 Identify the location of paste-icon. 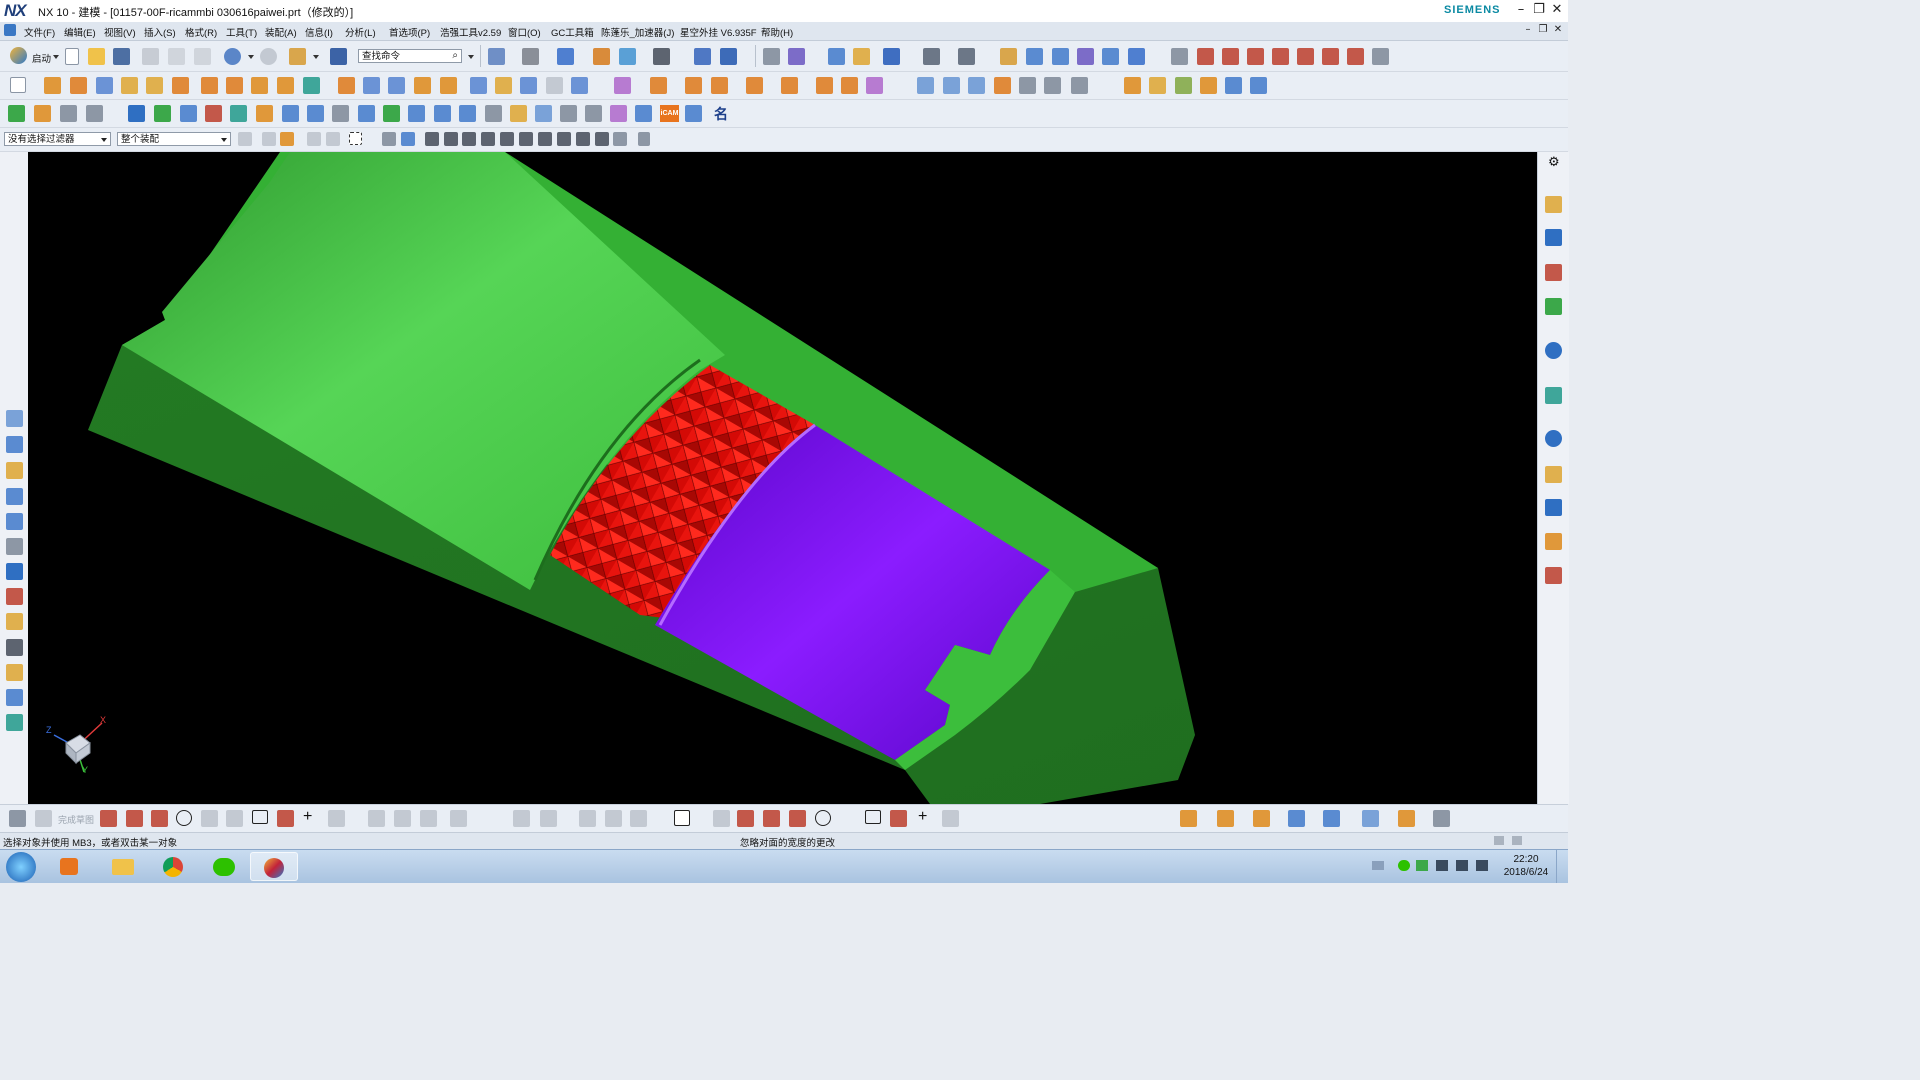
(202, 56).